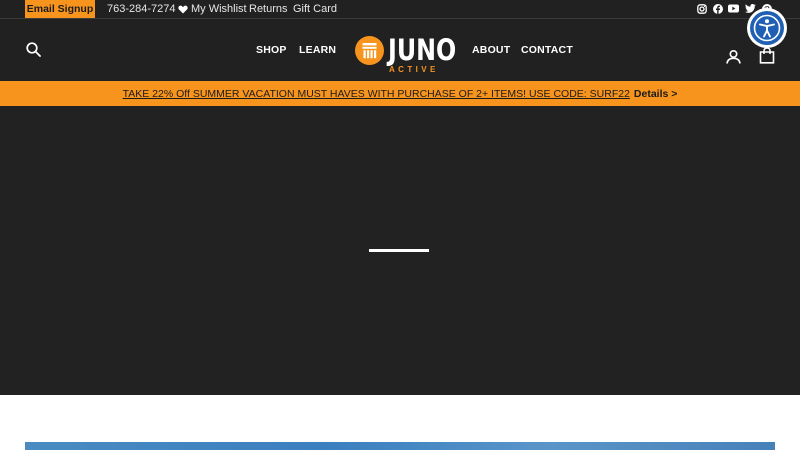 The image size is (800, 450). I want to click on heart-icon, so click(183, 9).